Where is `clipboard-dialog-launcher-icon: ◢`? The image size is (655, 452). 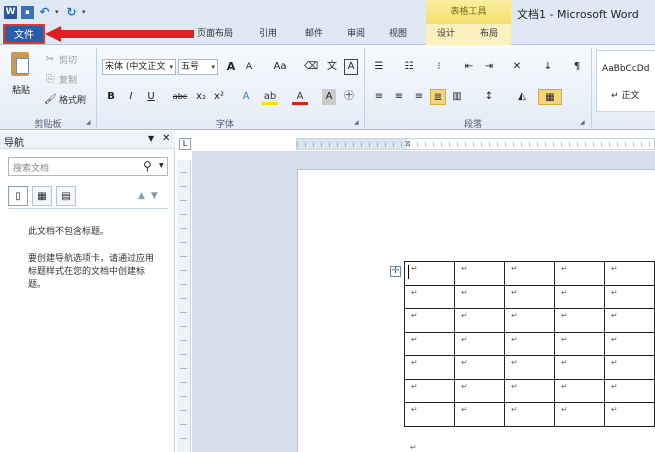 clipboard-dialog-launcher-icon: ◢ is located at coordinates (88, 122).